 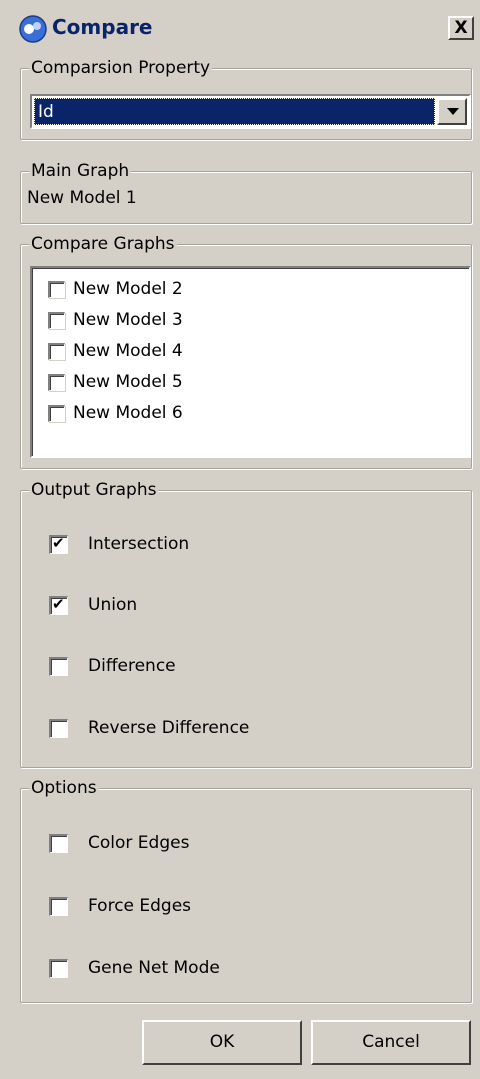 What do you see at coordinates (132, 666) in the screenshot?
I see `difference-label: Difference` at bounding box center [132, 666].